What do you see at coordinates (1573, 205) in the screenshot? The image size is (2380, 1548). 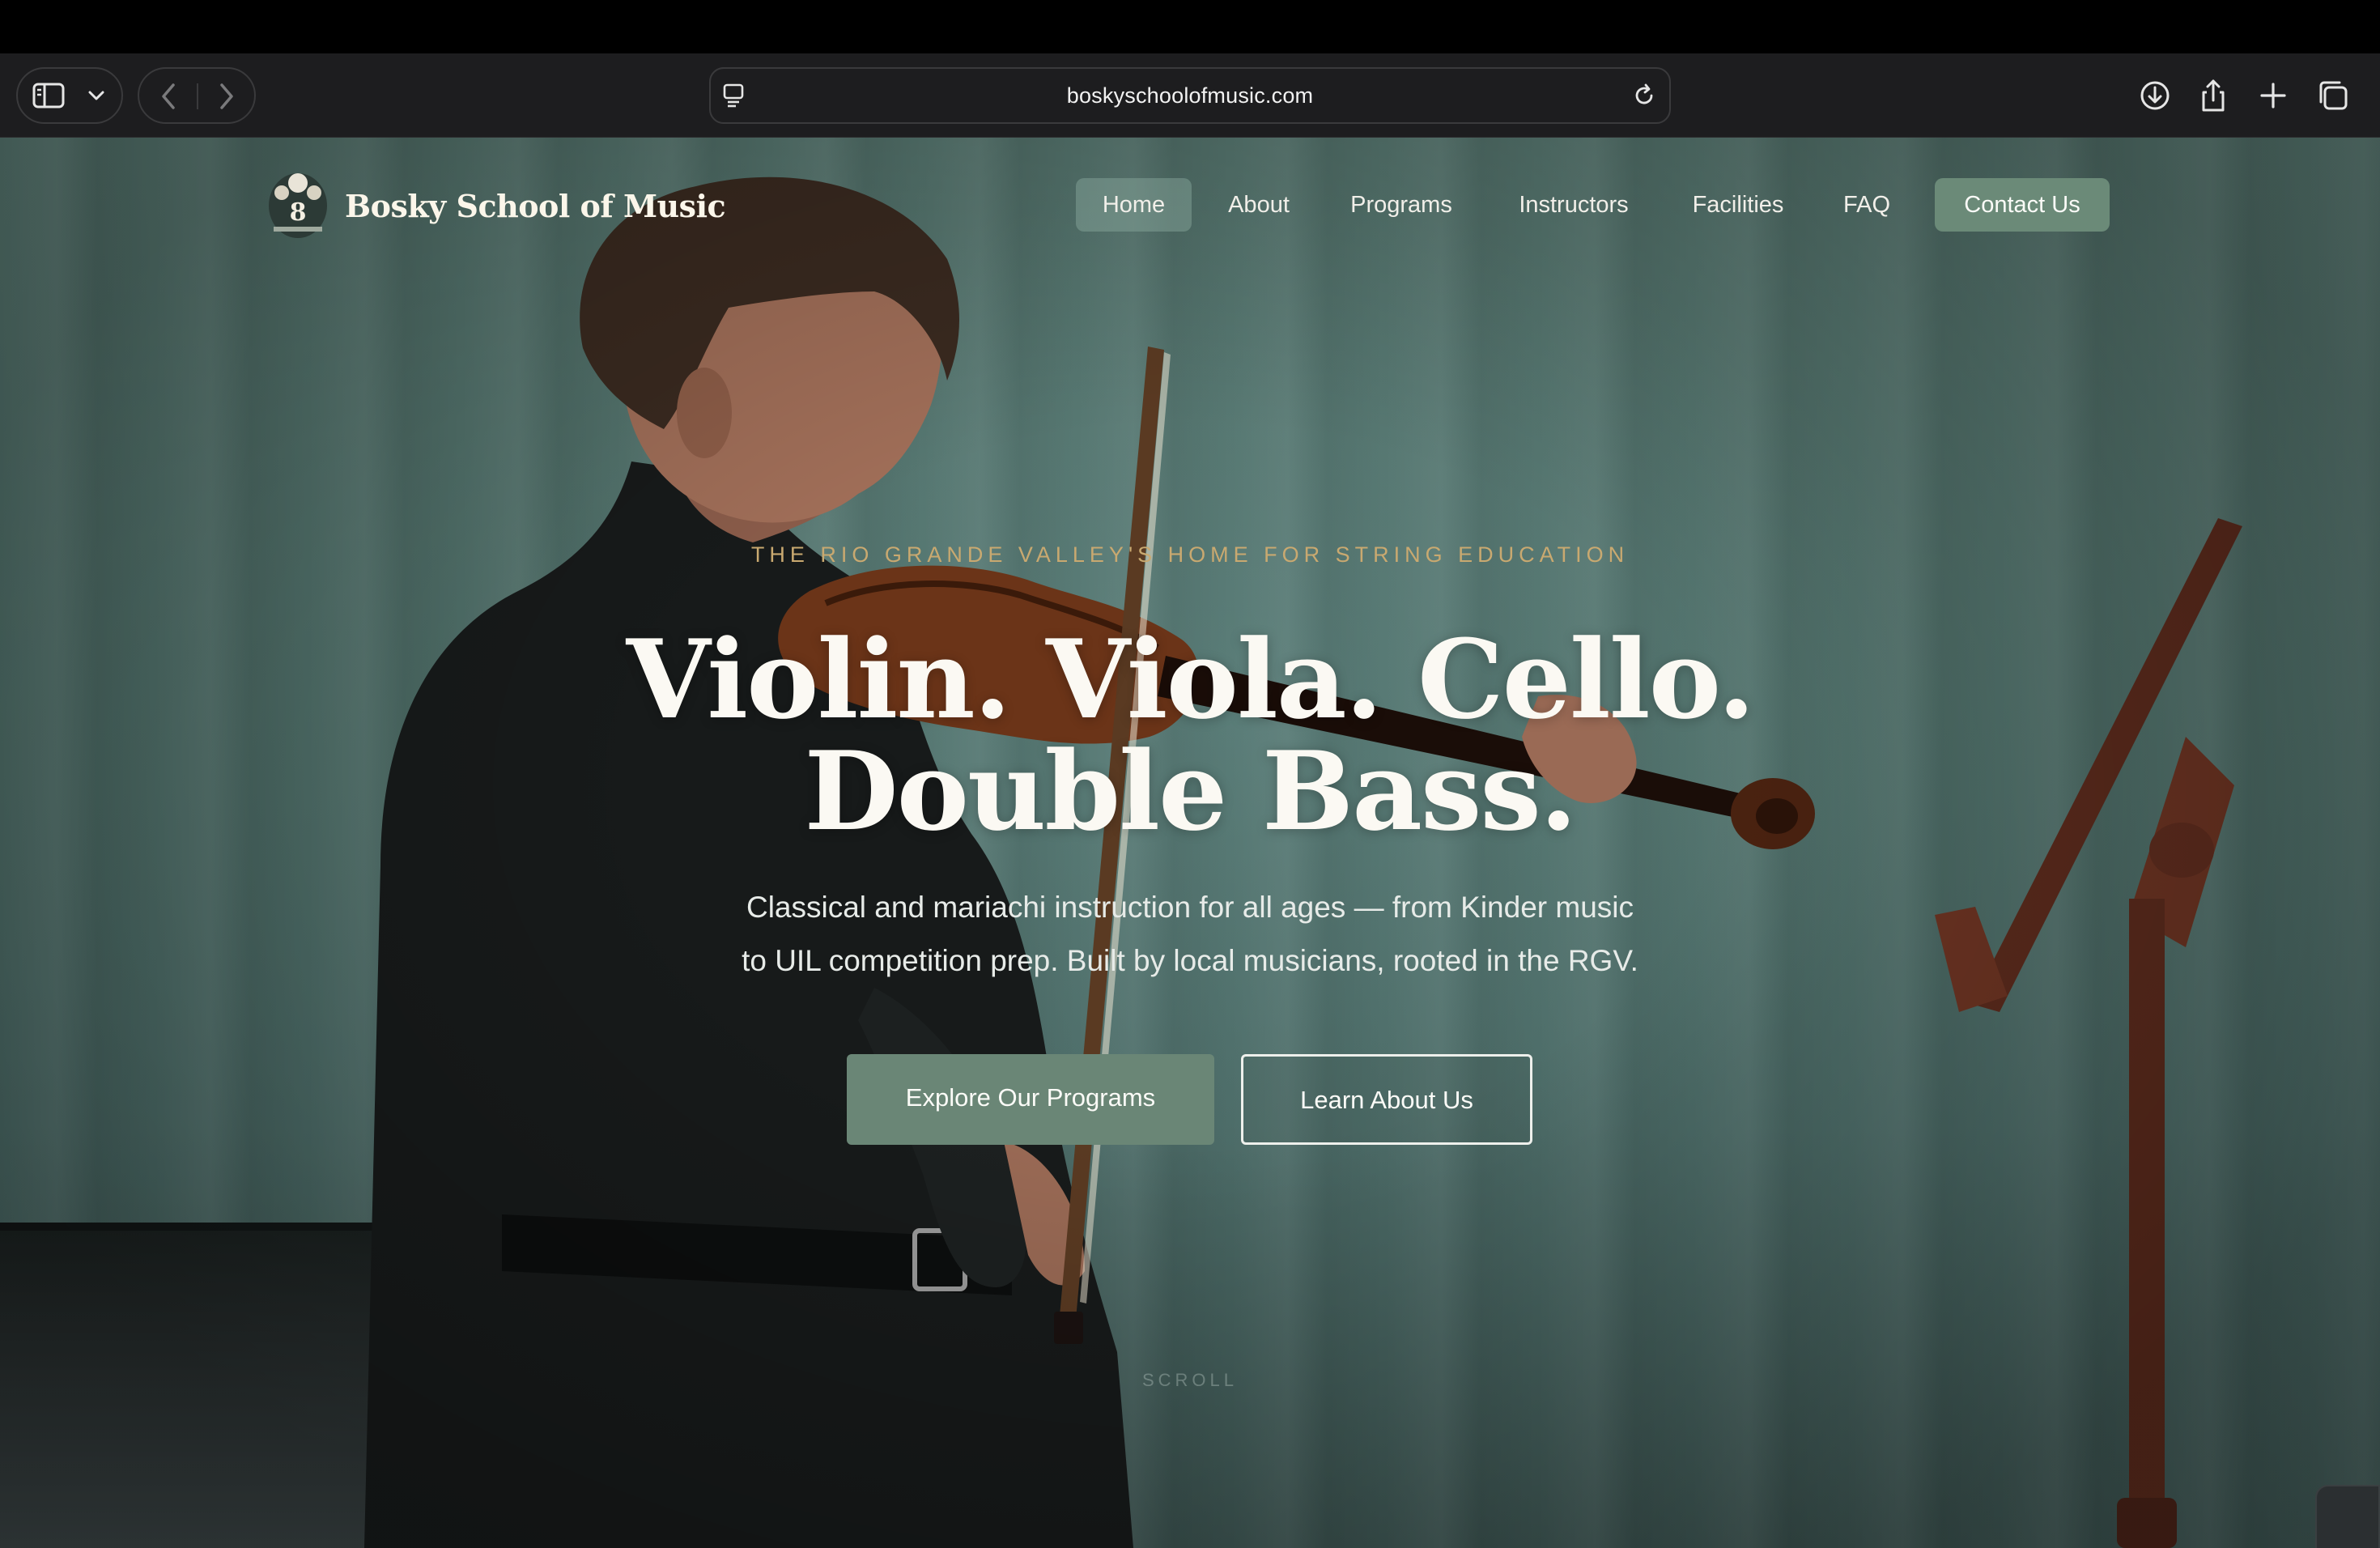 I see `nav-instructors: Instructors` at bounding box center [1573, 205].